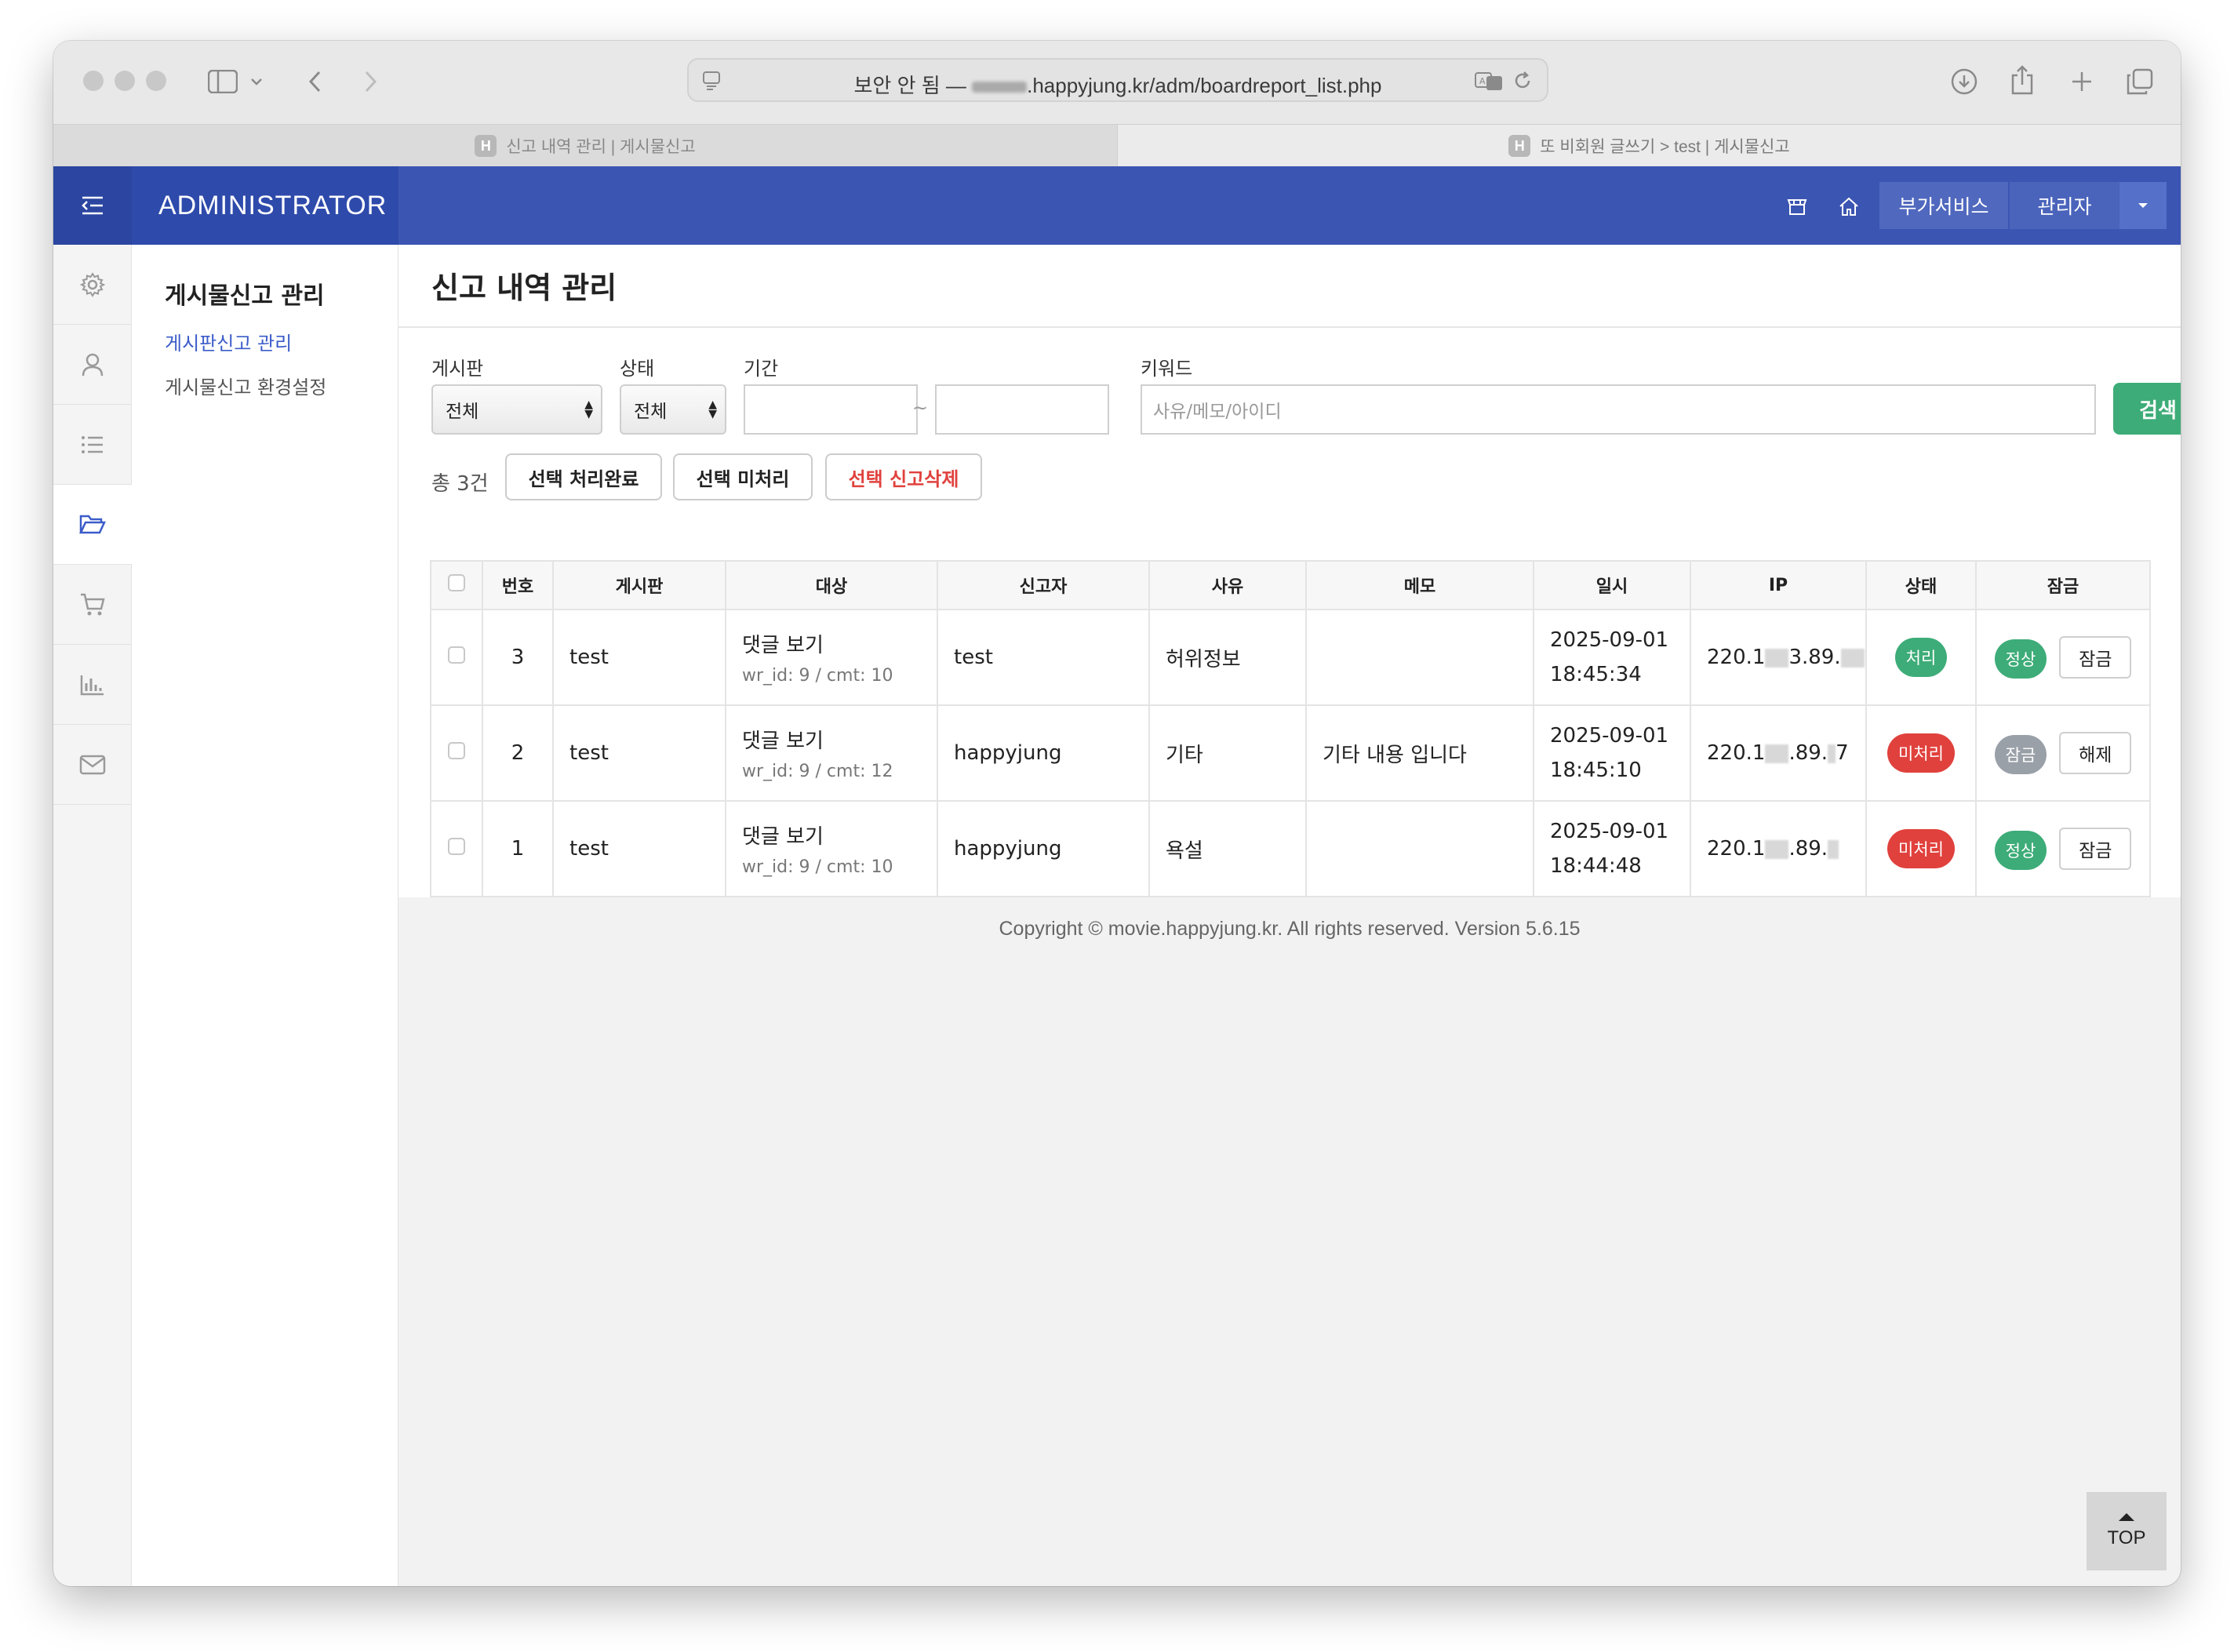  I want to click on board-select: 전체 ▲ ▼, so click(517, 410).